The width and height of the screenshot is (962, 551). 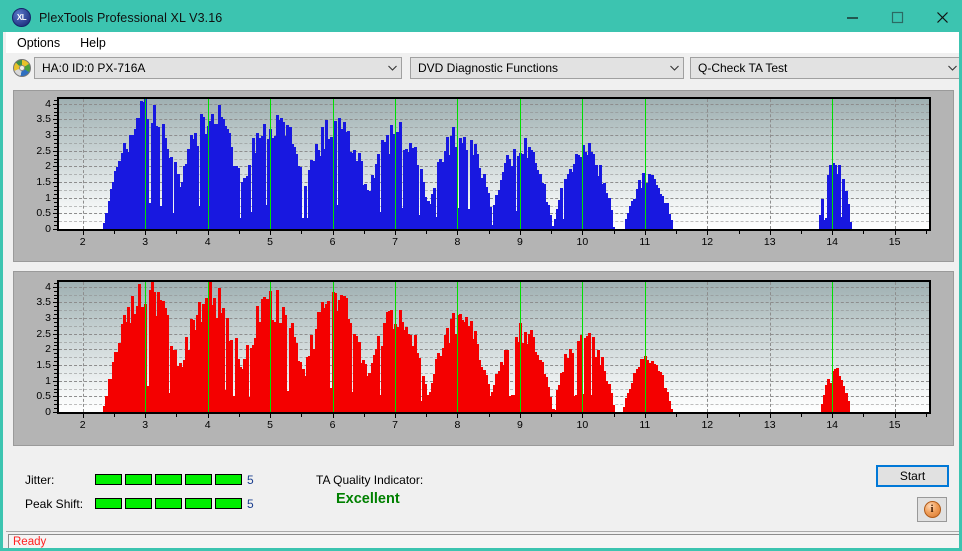 I want to click on peak-shift-label: Peak Shift:, so click(x=54, y=504).